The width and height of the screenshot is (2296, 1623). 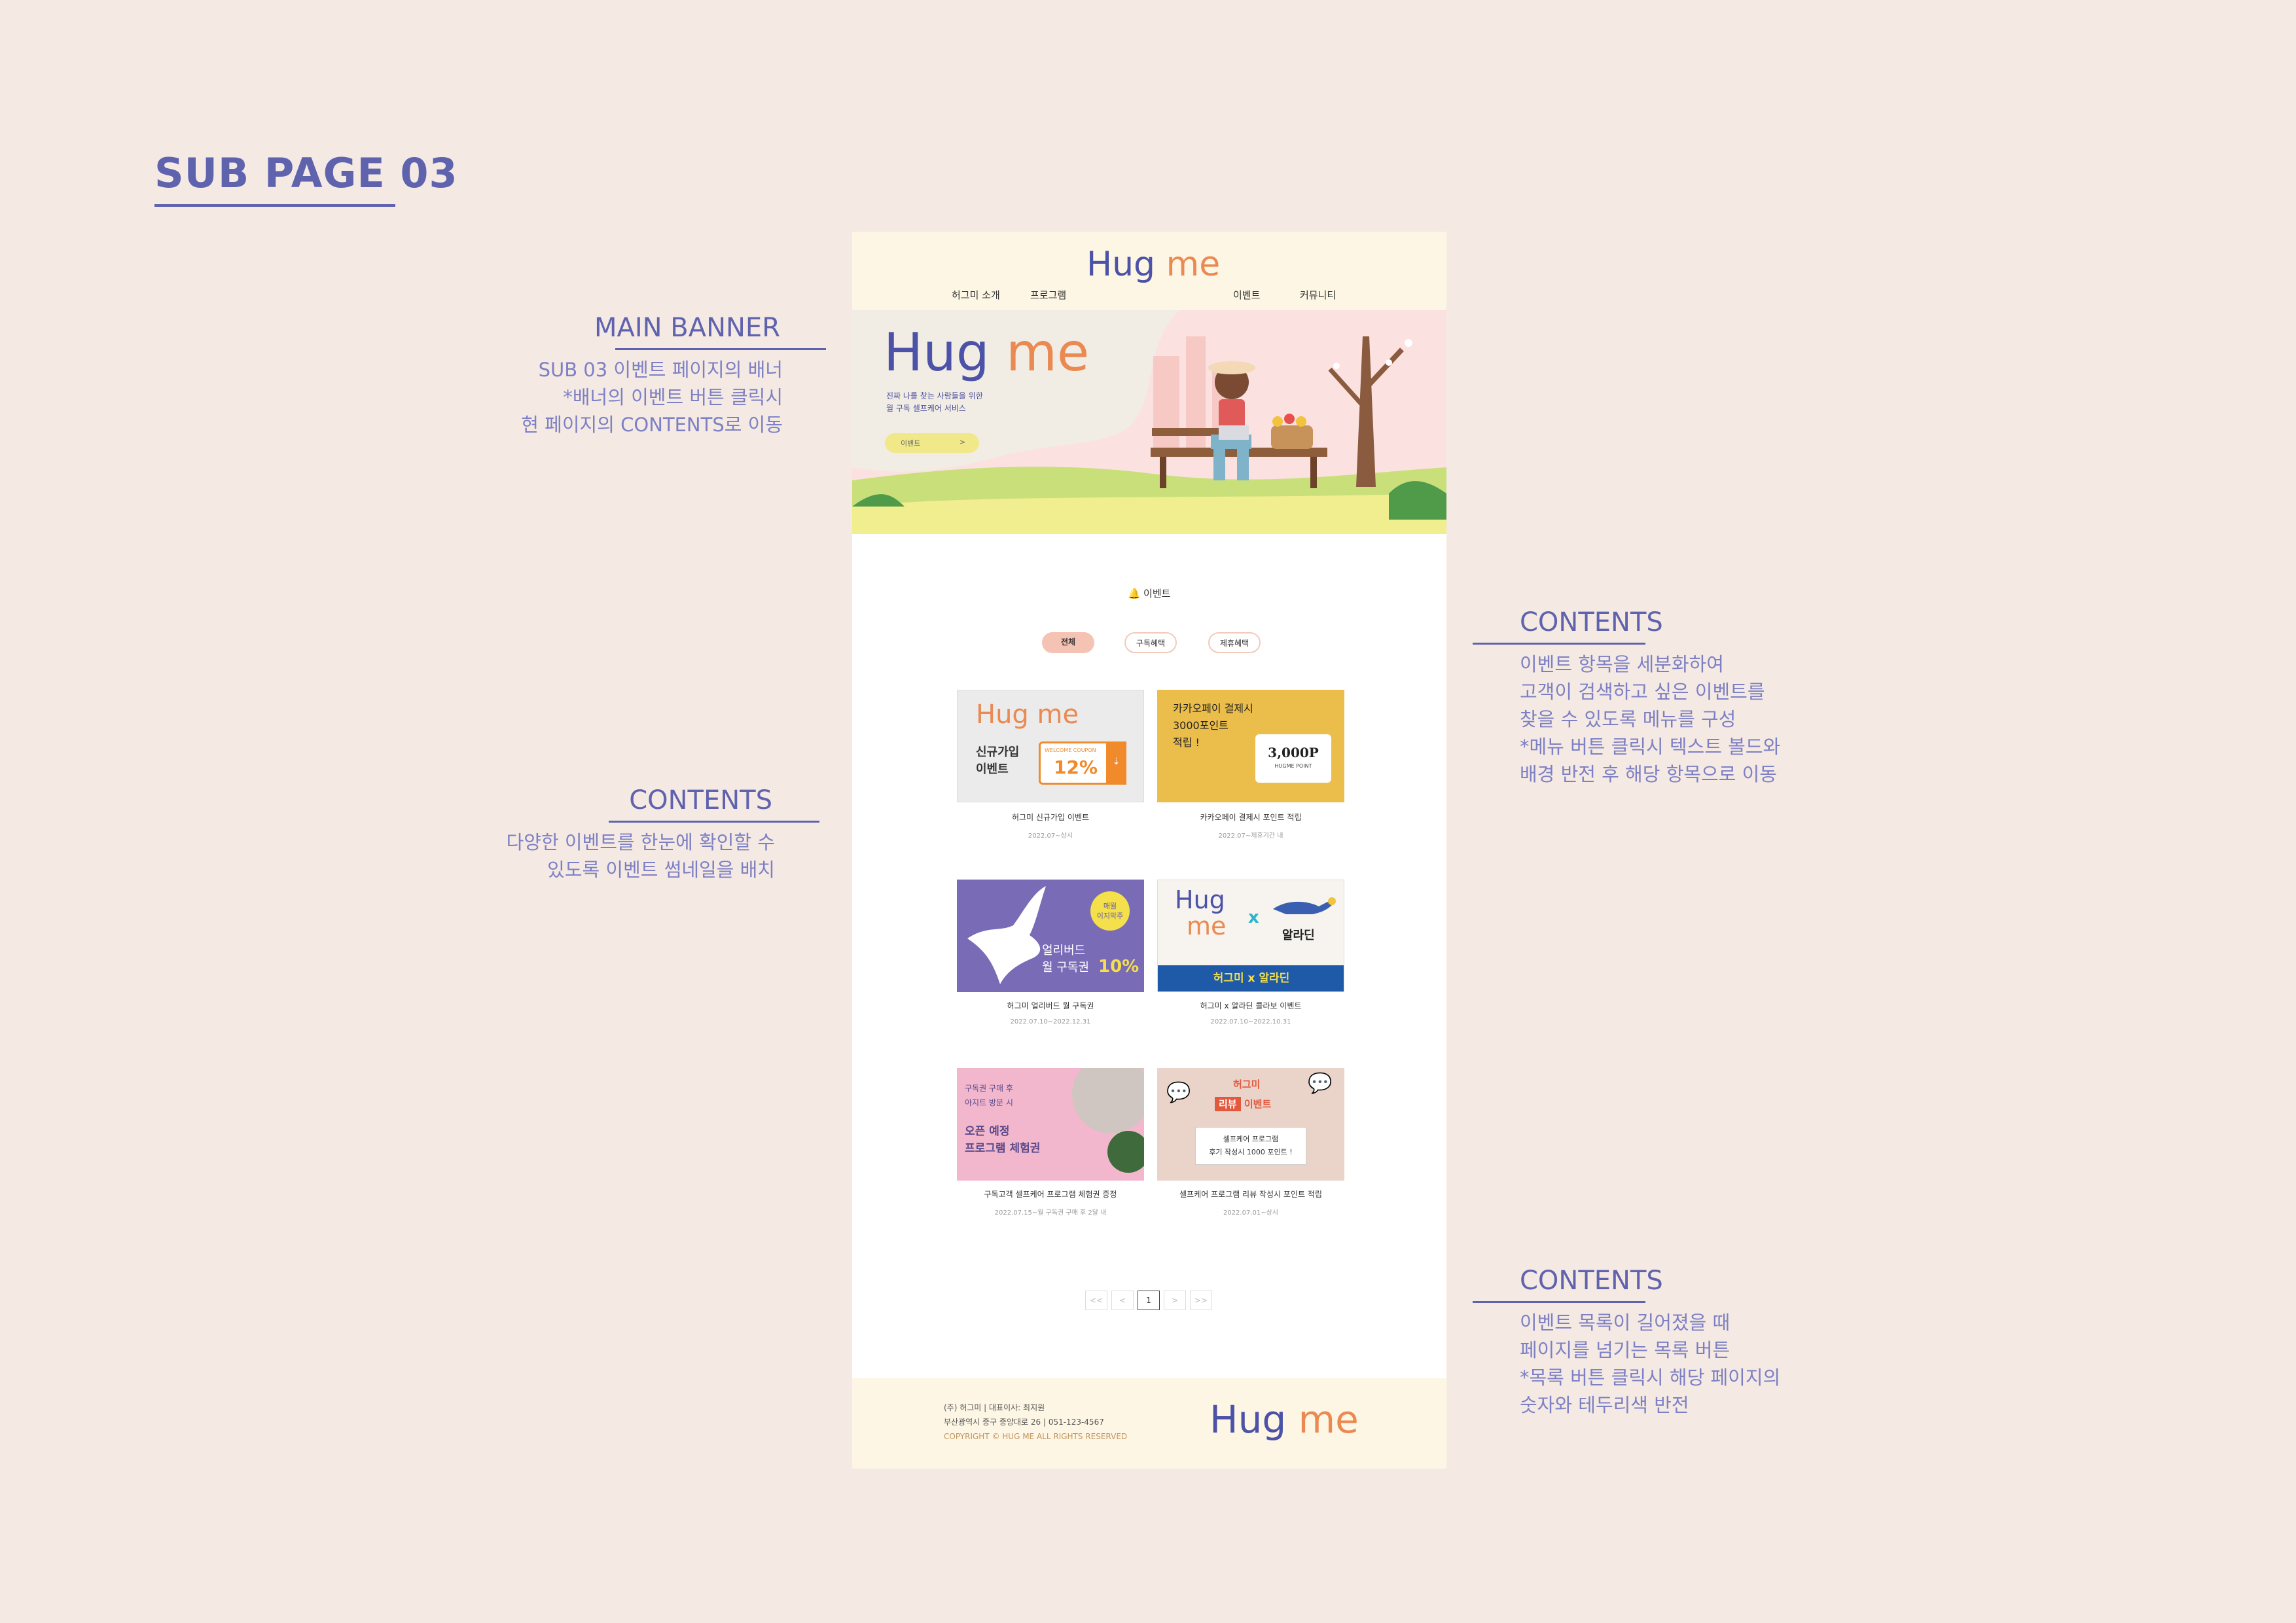 I want to click on discount-percent: 10%, so click(x=1118, y=966).